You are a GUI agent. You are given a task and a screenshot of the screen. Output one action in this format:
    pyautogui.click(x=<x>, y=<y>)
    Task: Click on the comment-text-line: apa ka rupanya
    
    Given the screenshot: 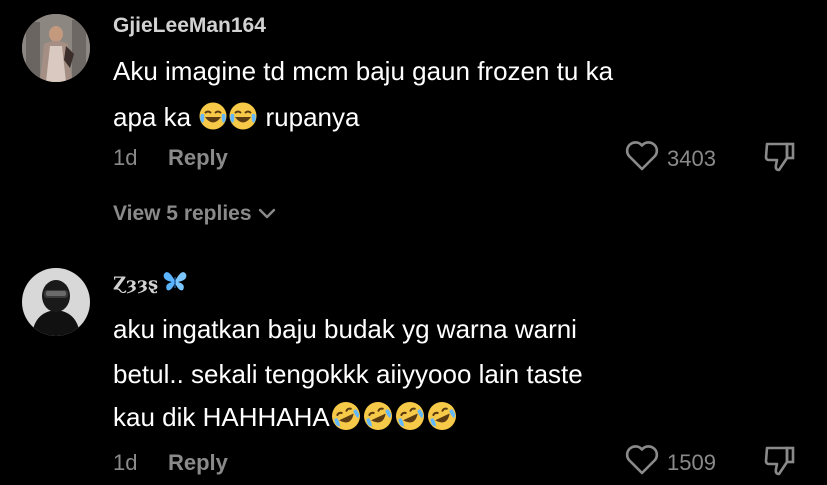 What is the action you would take?
    pyautogui.click(x=236, y=119)
    